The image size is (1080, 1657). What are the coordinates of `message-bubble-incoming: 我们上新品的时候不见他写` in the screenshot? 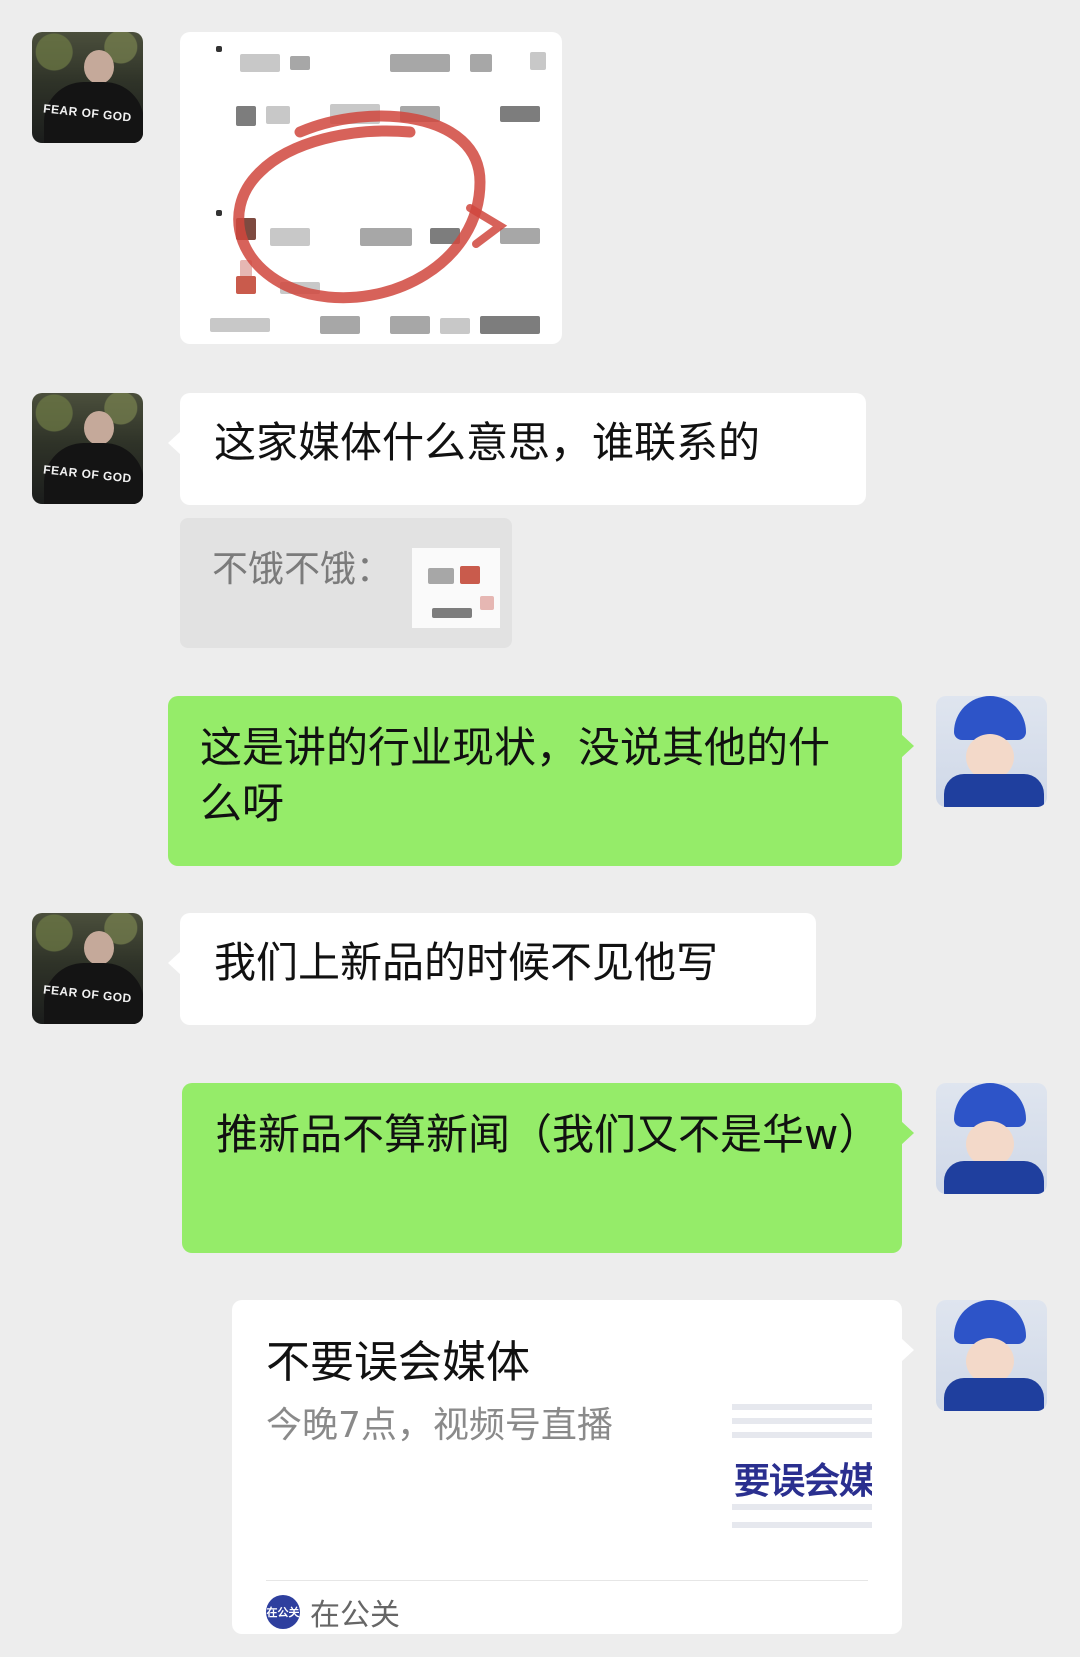 It's located at (492, 969).